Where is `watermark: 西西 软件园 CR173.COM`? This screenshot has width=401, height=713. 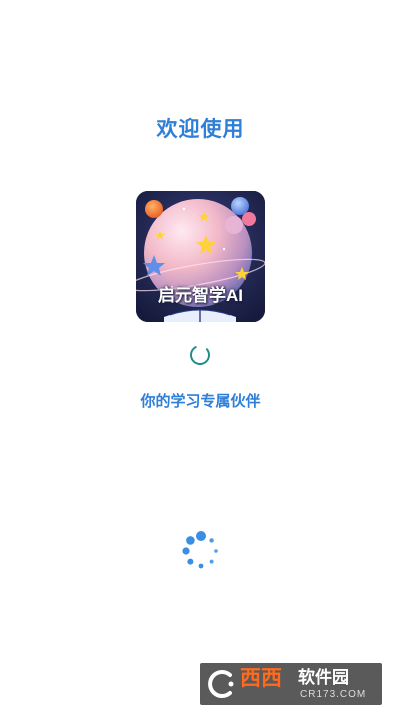
watermark: 西西 软件园 CR173.COM is located at coordinates (291, 684).